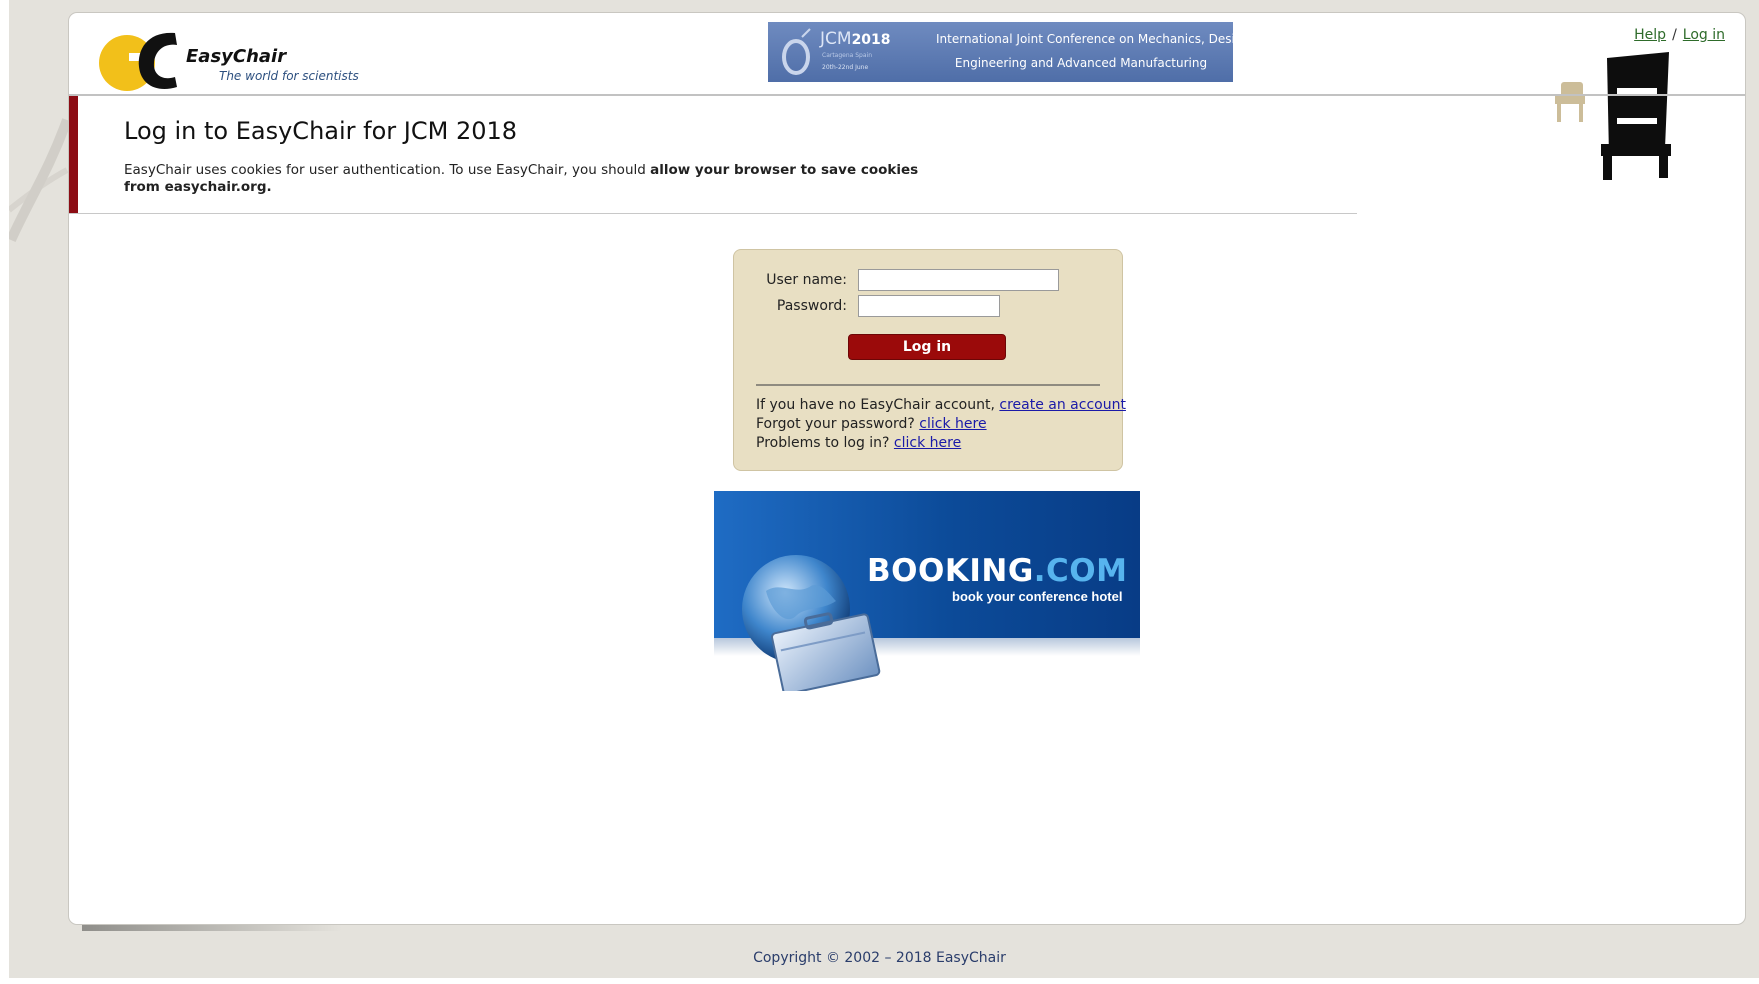 The image size is (1759, 984). What do you see at coordinates (997, 571) in the screenshot?
I see `booking-logo-text: BOOKING.COM` at bounding box center [997, 571].